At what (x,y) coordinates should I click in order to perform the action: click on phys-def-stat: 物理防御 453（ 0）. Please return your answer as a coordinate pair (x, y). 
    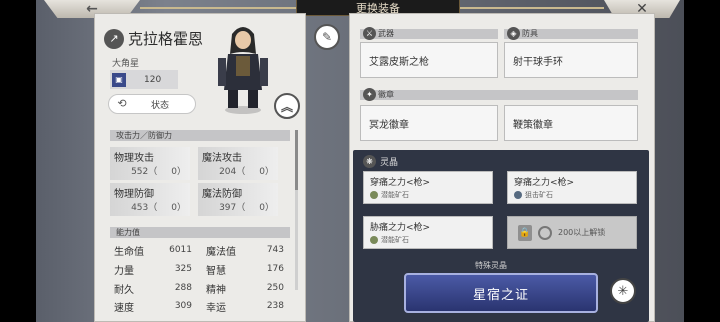
    Looking at the image, I should click on (150, 199).